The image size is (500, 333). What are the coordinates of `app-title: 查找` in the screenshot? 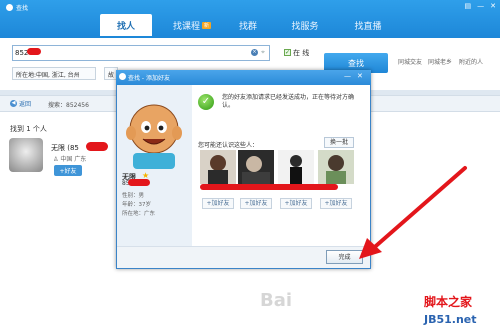 It's located at (17, 7).